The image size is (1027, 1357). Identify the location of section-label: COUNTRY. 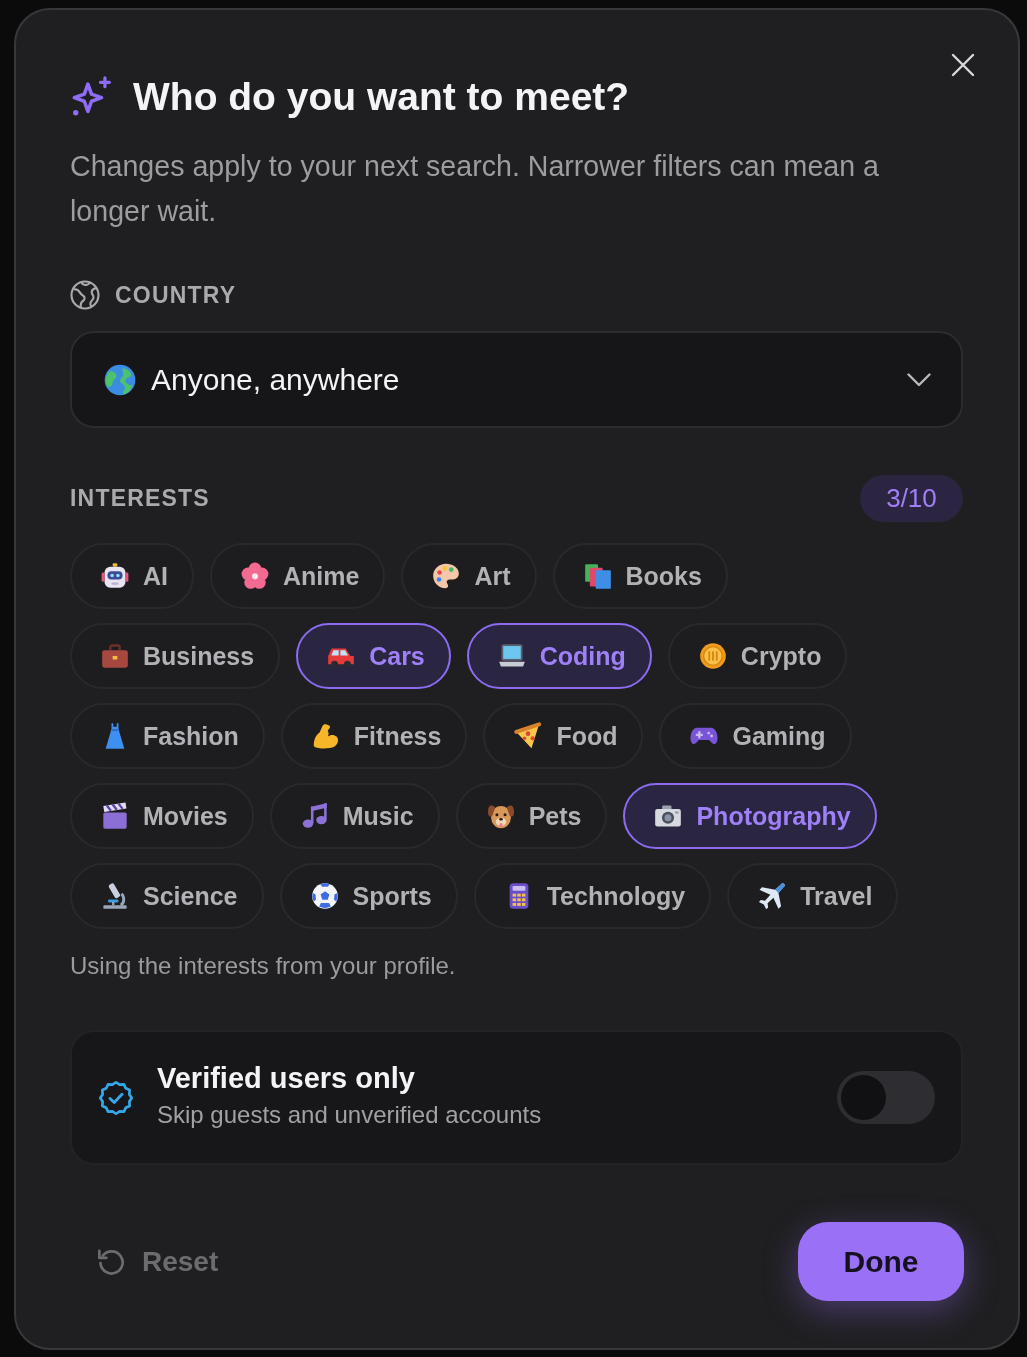
(176, 295).